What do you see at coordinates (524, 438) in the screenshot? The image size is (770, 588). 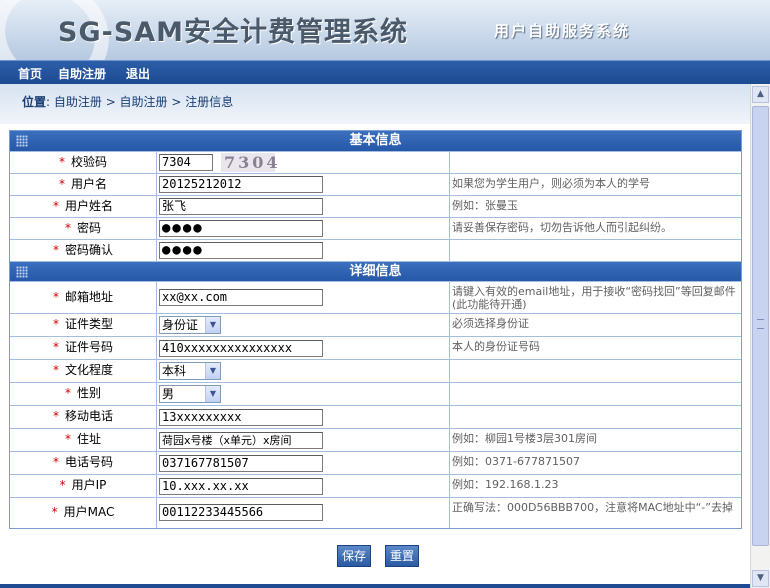 I see `field-hint: 例如：柳园1号楼3层301房间` at bounding box center [524, 438].